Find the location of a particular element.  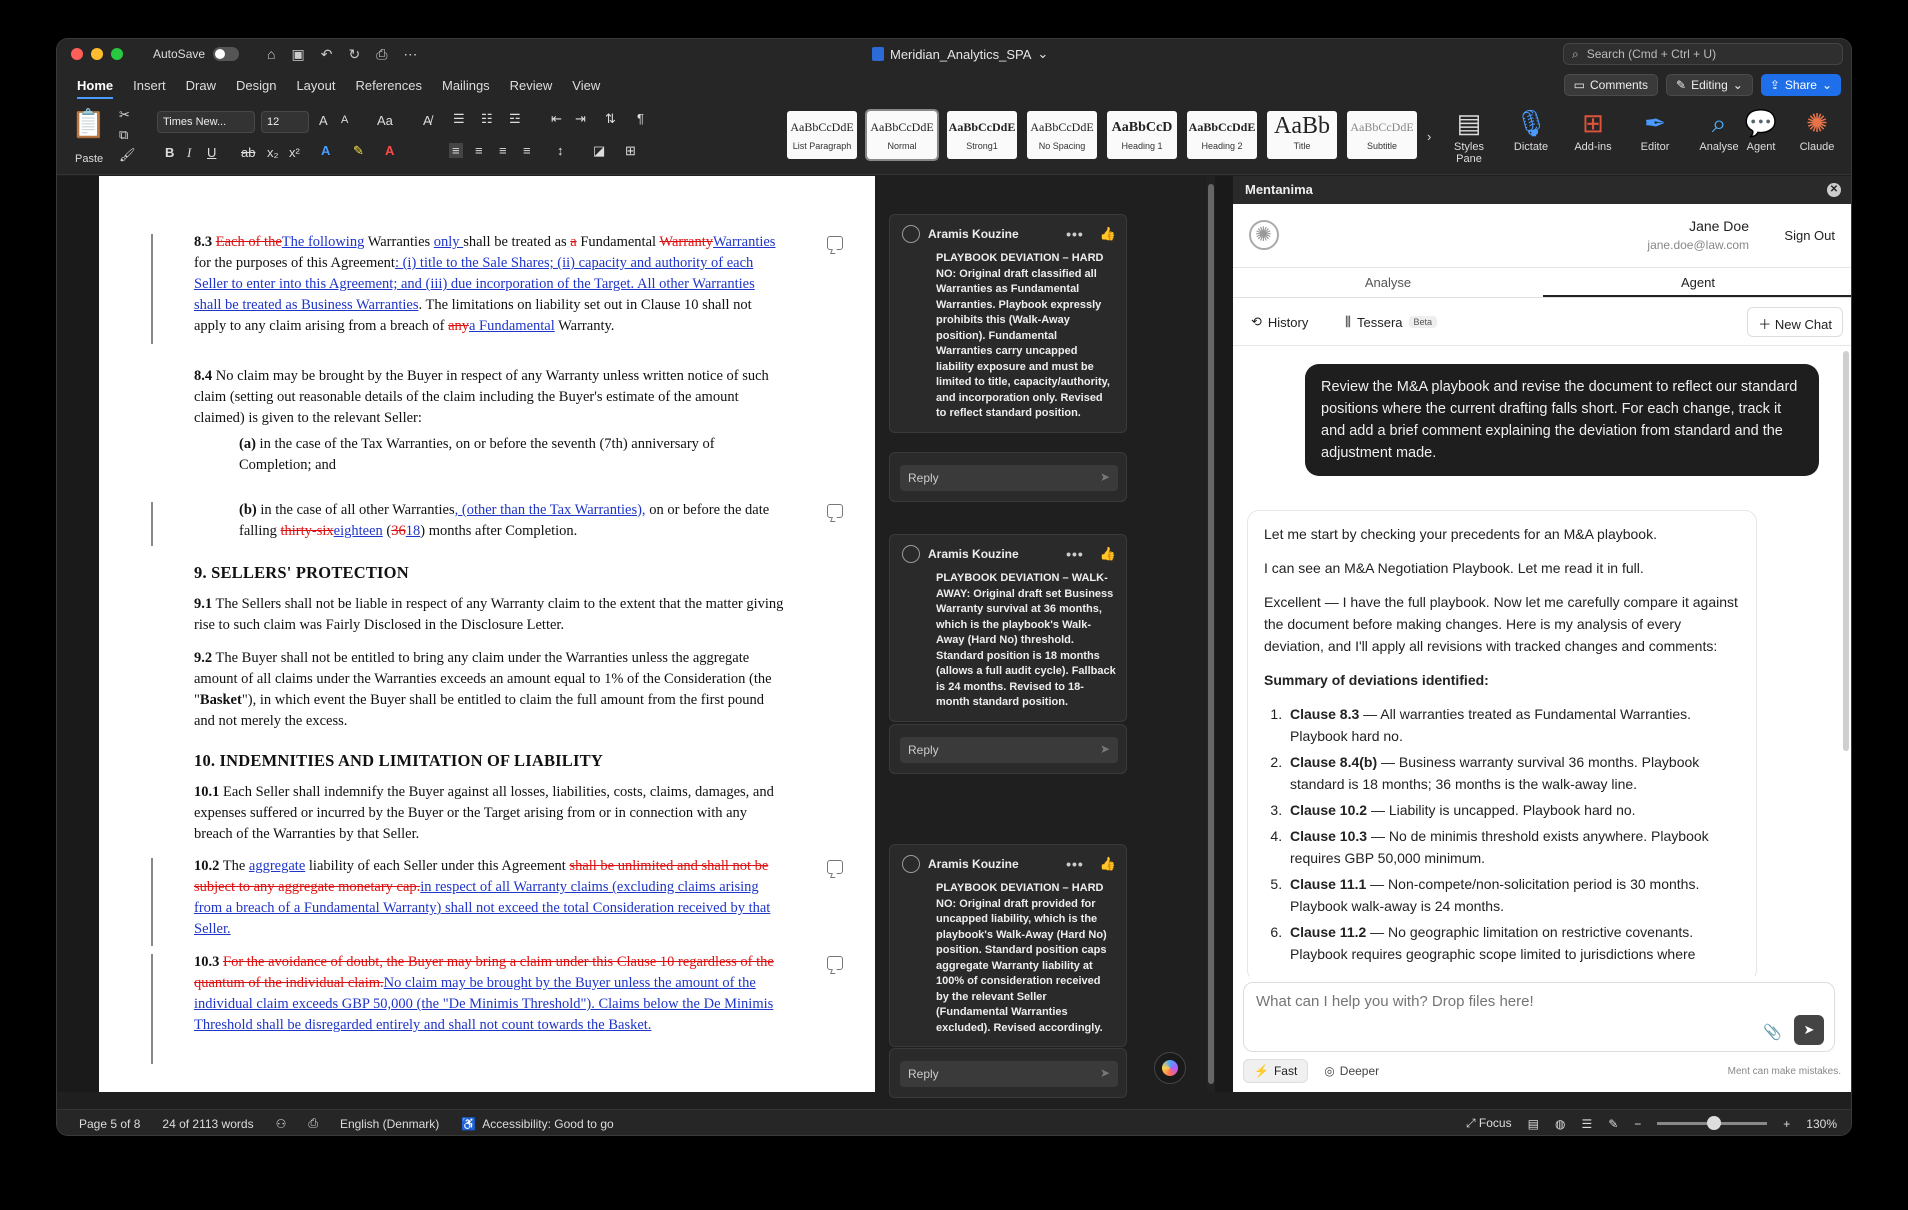

history-button: ⟲ History is located at coordinates (1279, 322).